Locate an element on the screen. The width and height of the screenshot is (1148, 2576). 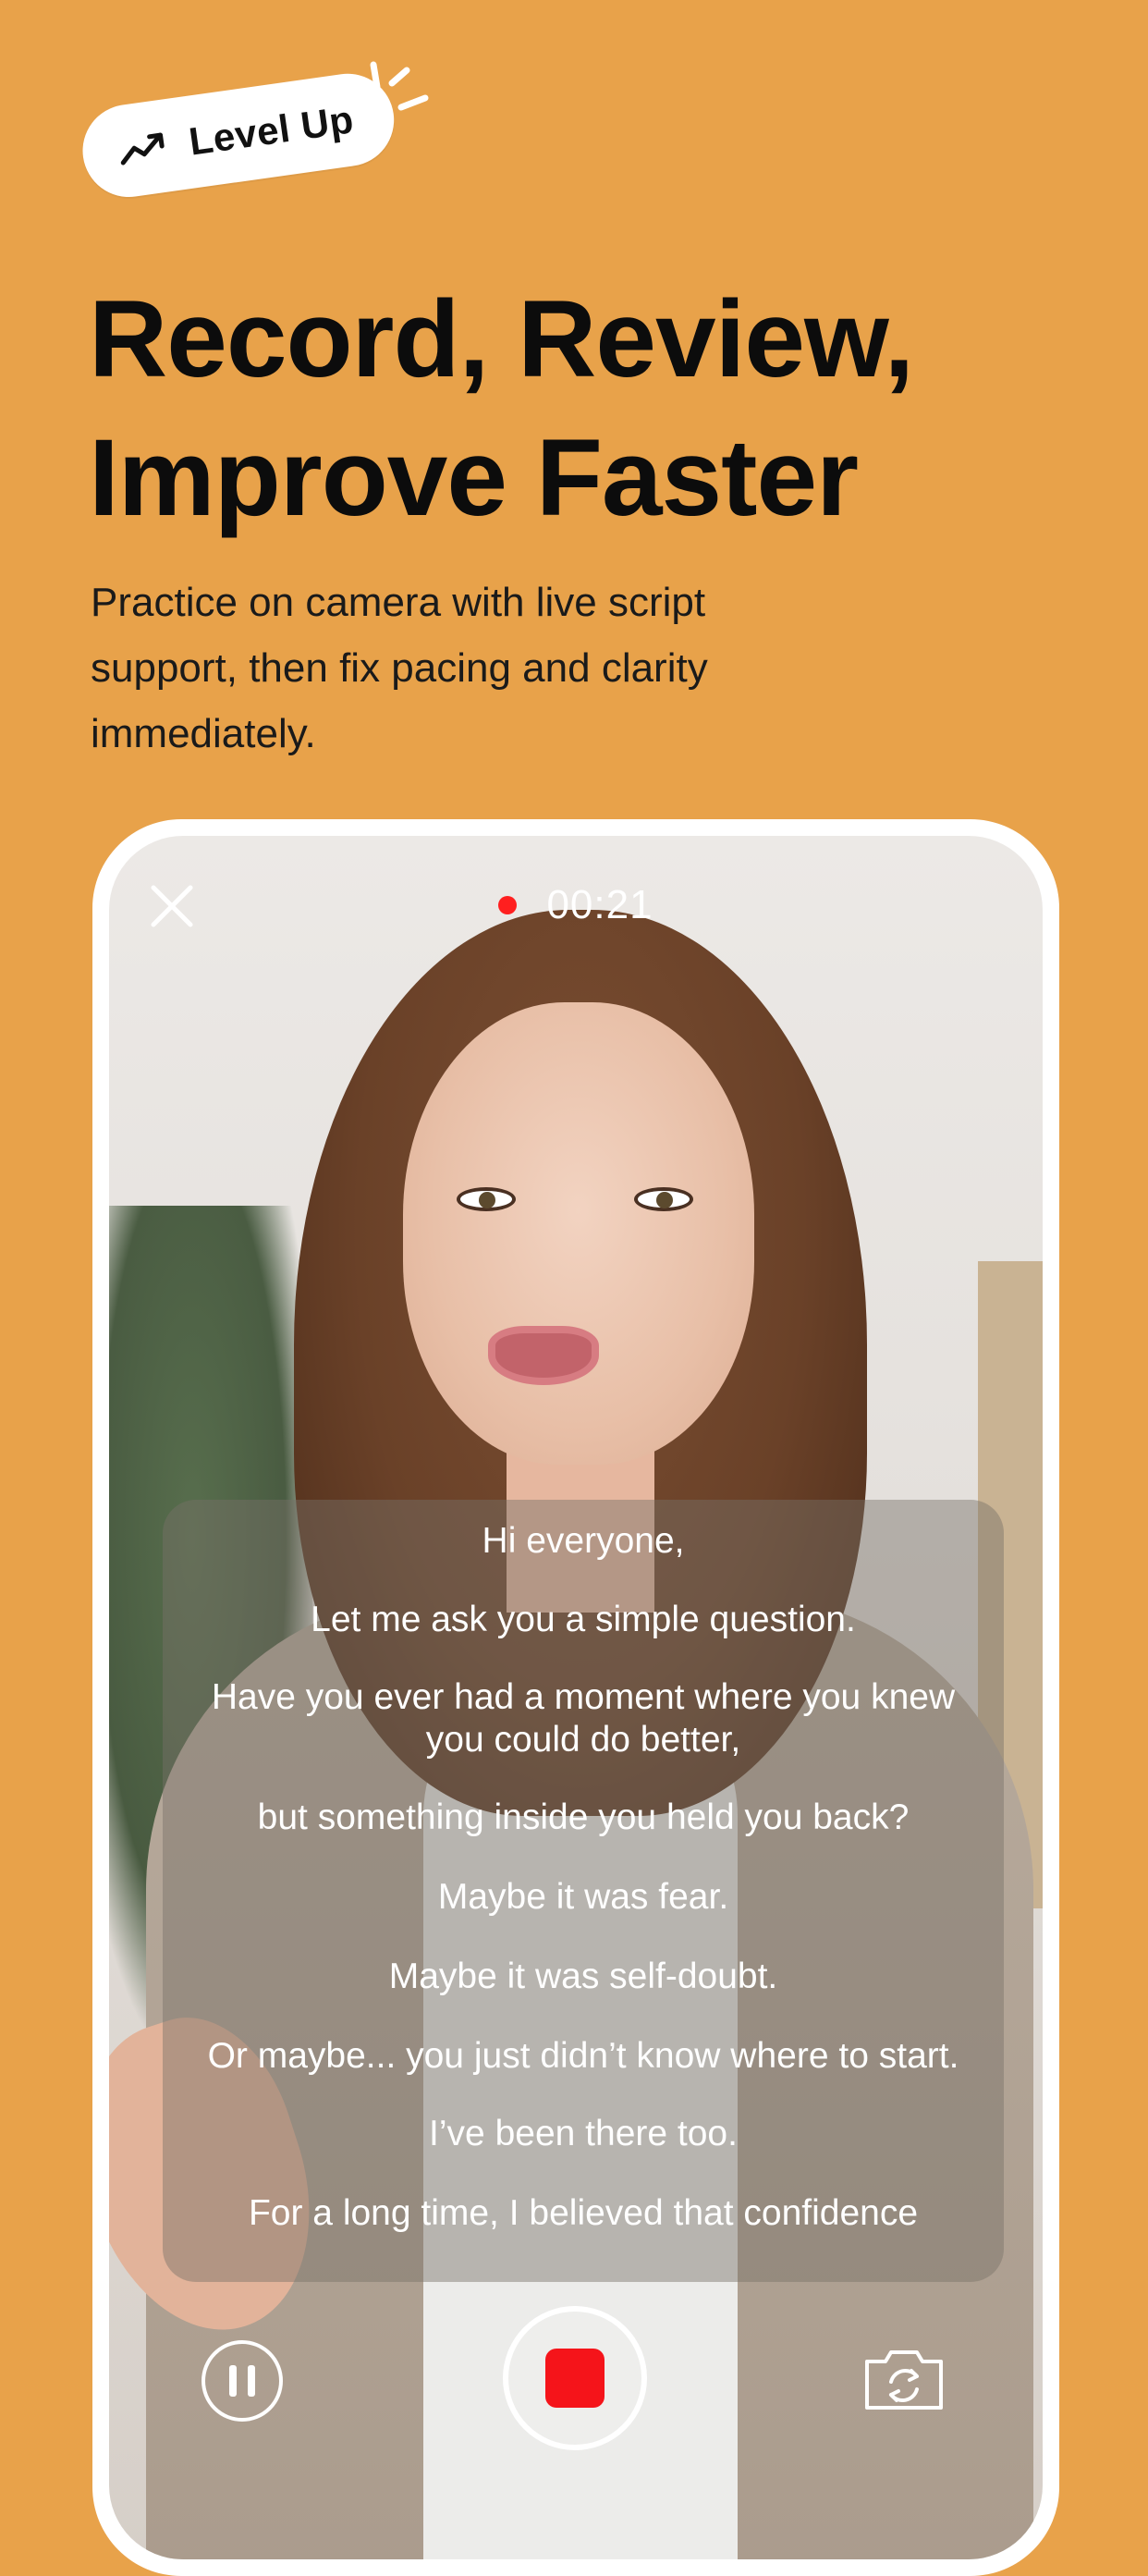
camera-flip-icon is located at coordinates (904, 2380).